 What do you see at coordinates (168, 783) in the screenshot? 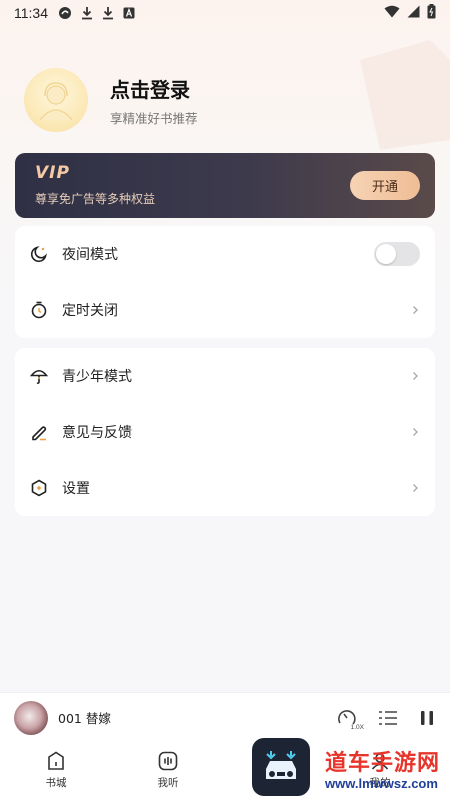
I see `nav-label: 我听` at bounding box center [168, 783].